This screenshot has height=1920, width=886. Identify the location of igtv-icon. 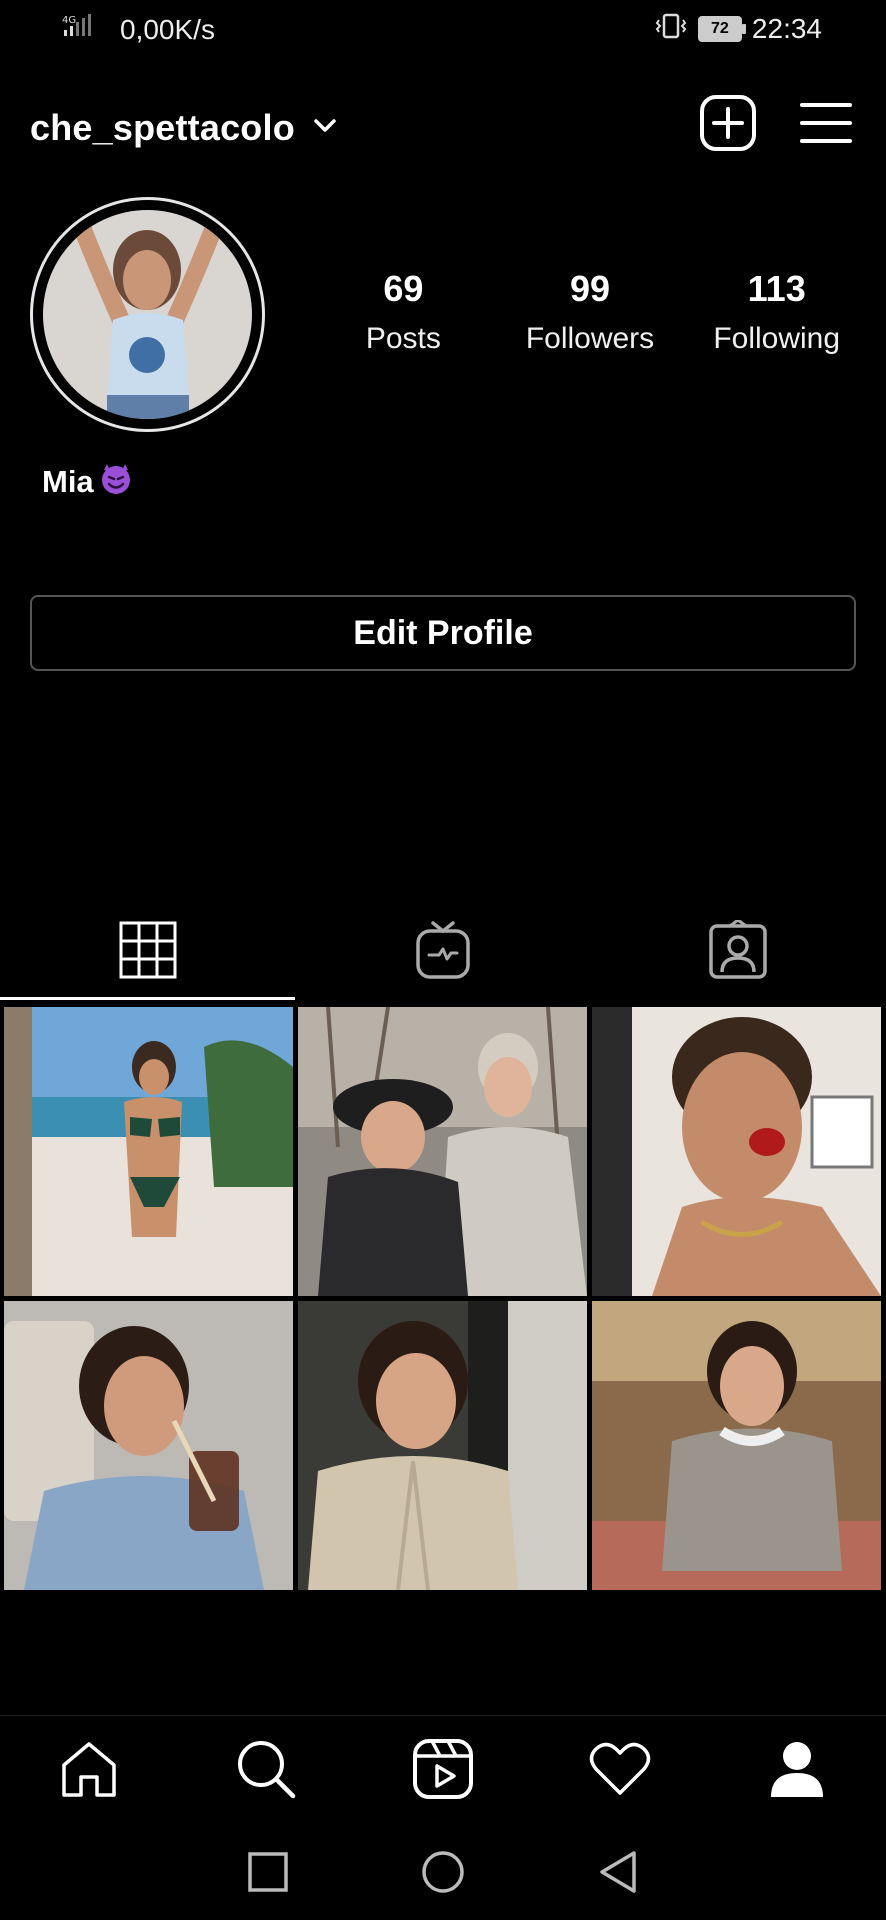
(443, 952).